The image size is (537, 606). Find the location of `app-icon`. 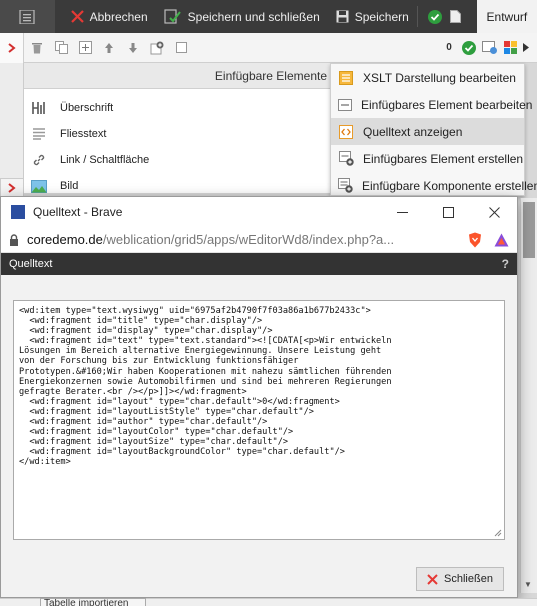

app-icon is located at coordinates (18, 212).